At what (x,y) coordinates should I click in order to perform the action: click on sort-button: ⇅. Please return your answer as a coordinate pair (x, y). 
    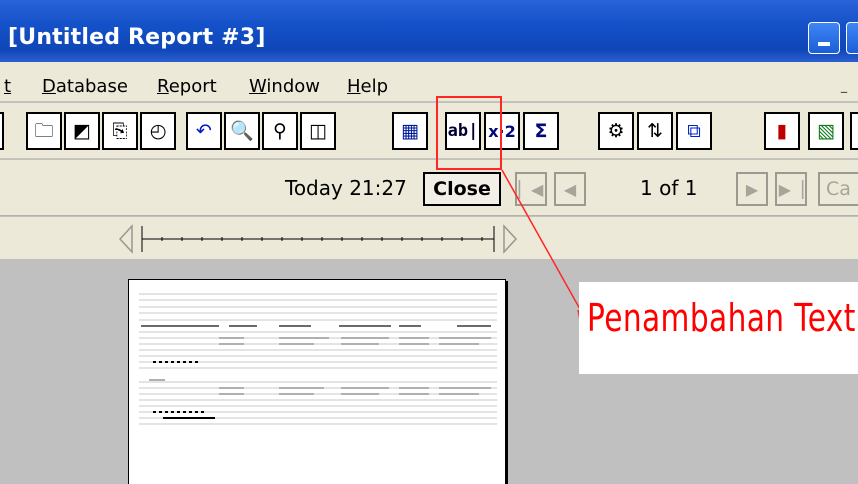
    Looking at the image, I should click on (655, 131).